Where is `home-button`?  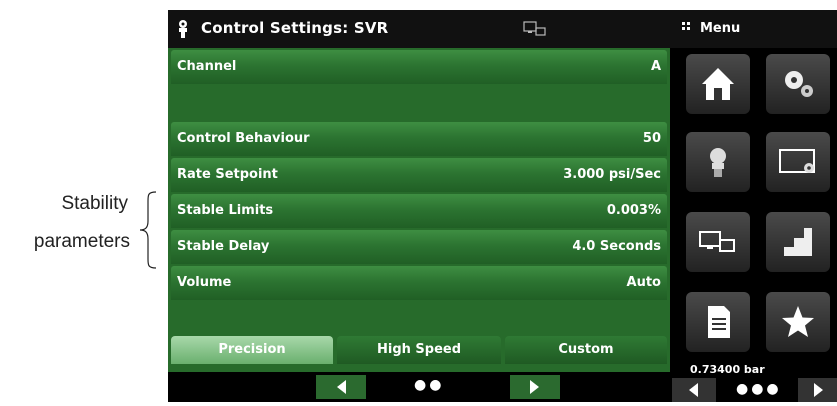 home-button is located at coordinates (718, 84).